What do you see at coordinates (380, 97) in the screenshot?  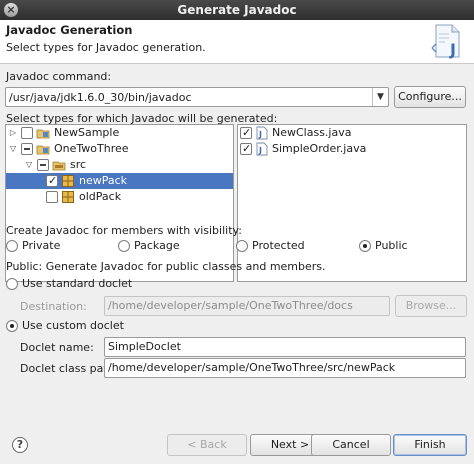 I see `chevron-down-icon: ▼` at bounding box center [380, 97].